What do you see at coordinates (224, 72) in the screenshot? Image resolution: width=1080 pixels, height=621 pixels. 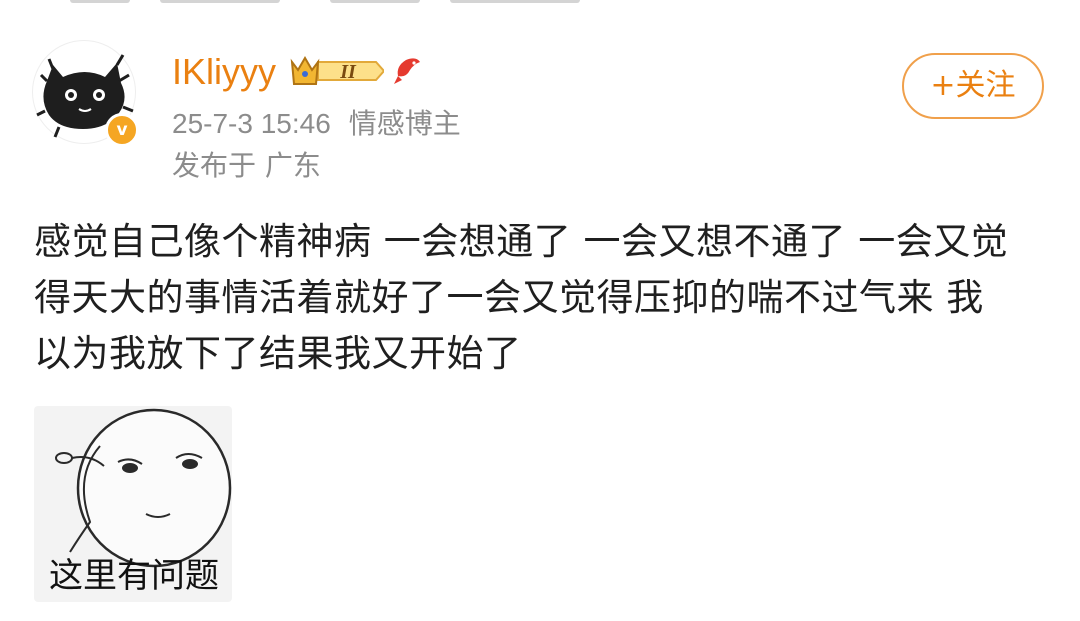 I see `username: IKliyyy` at bounding box center [224, 72].